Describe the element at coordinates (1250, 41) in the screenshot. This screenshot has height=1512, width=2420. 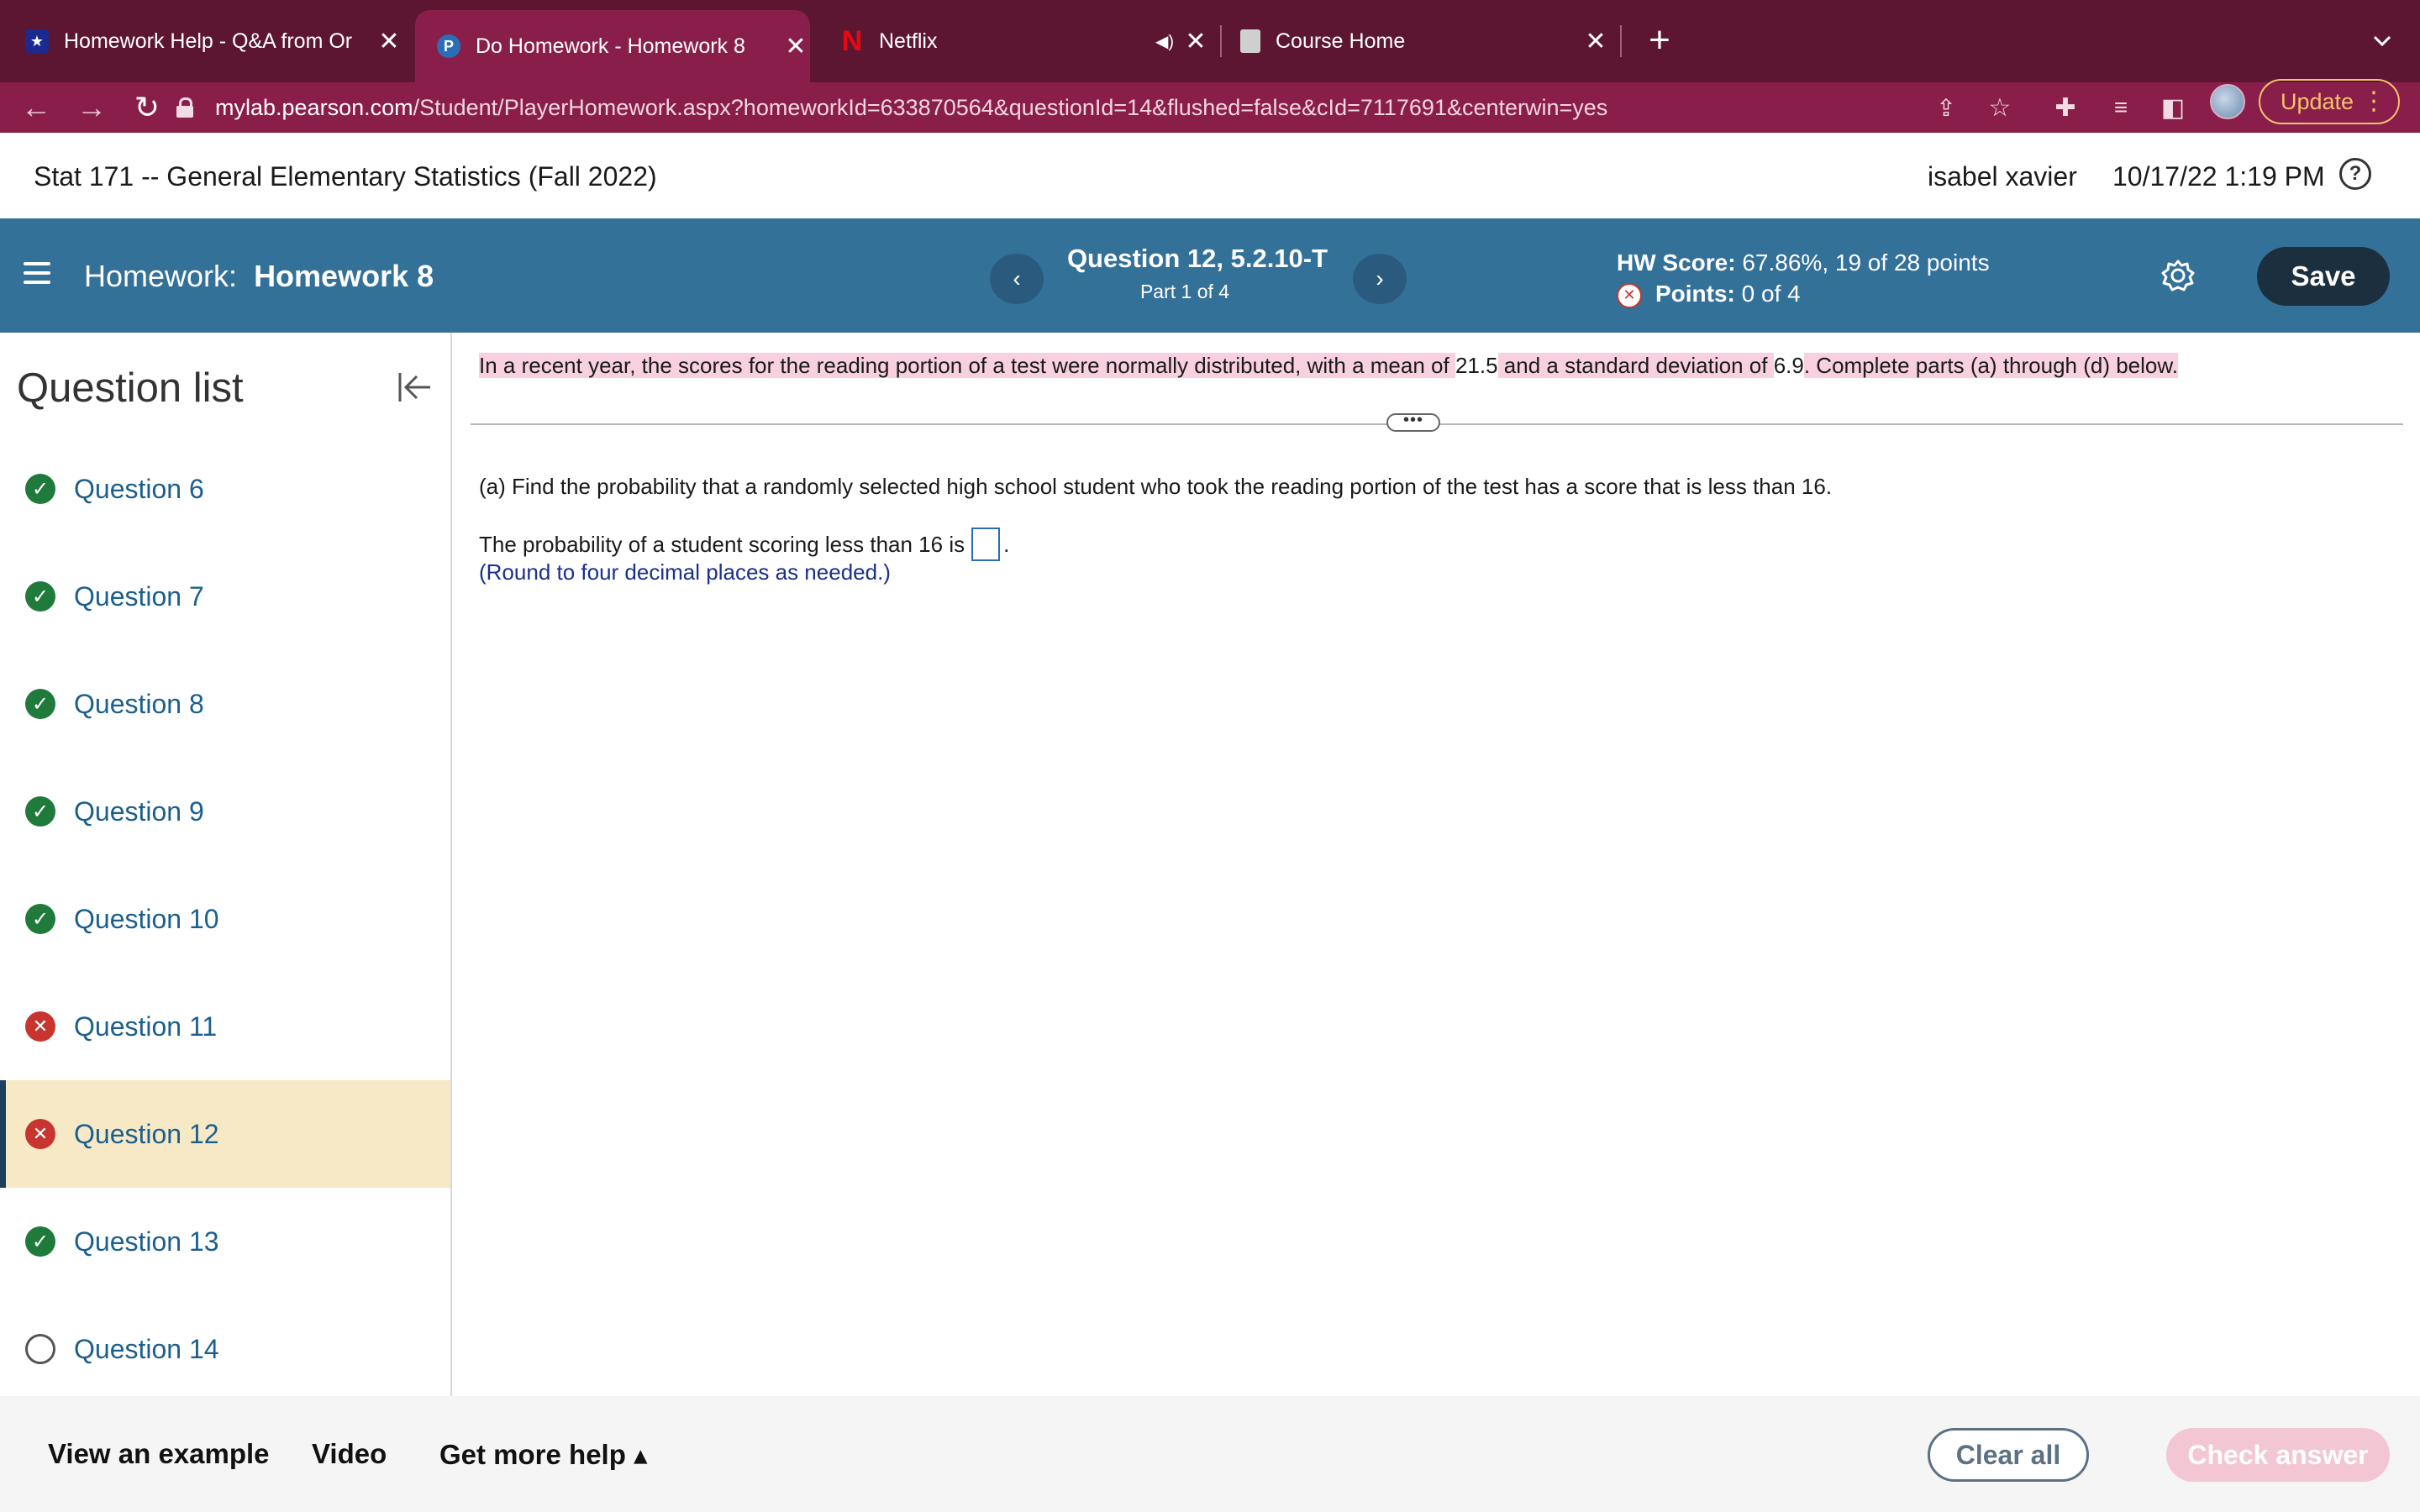
I see `page-icon` at that location.